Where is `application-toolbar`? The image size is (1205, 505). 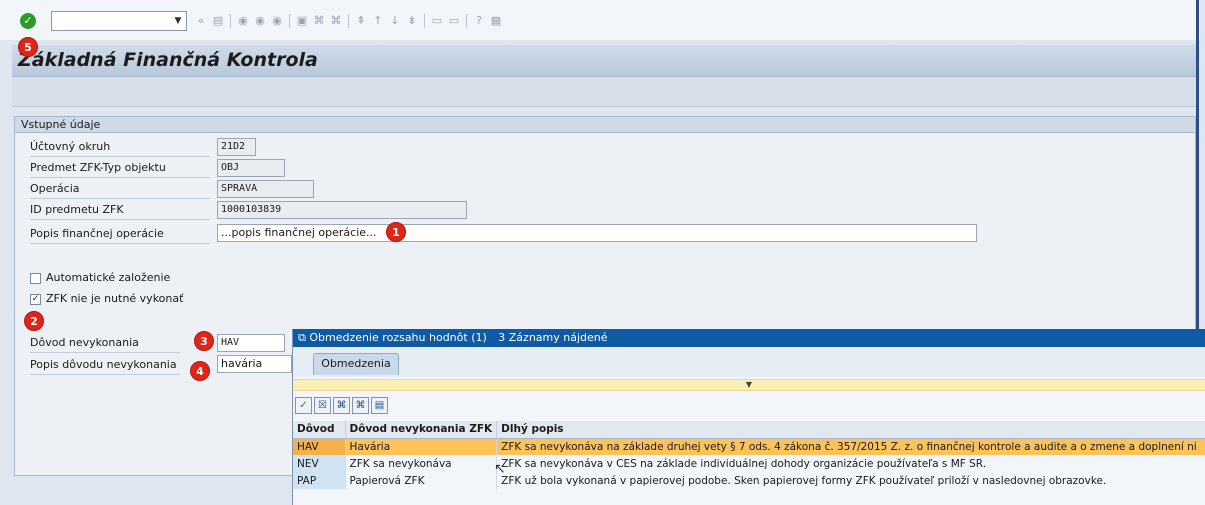
application-toolbar is located at coordinates (604, 92).